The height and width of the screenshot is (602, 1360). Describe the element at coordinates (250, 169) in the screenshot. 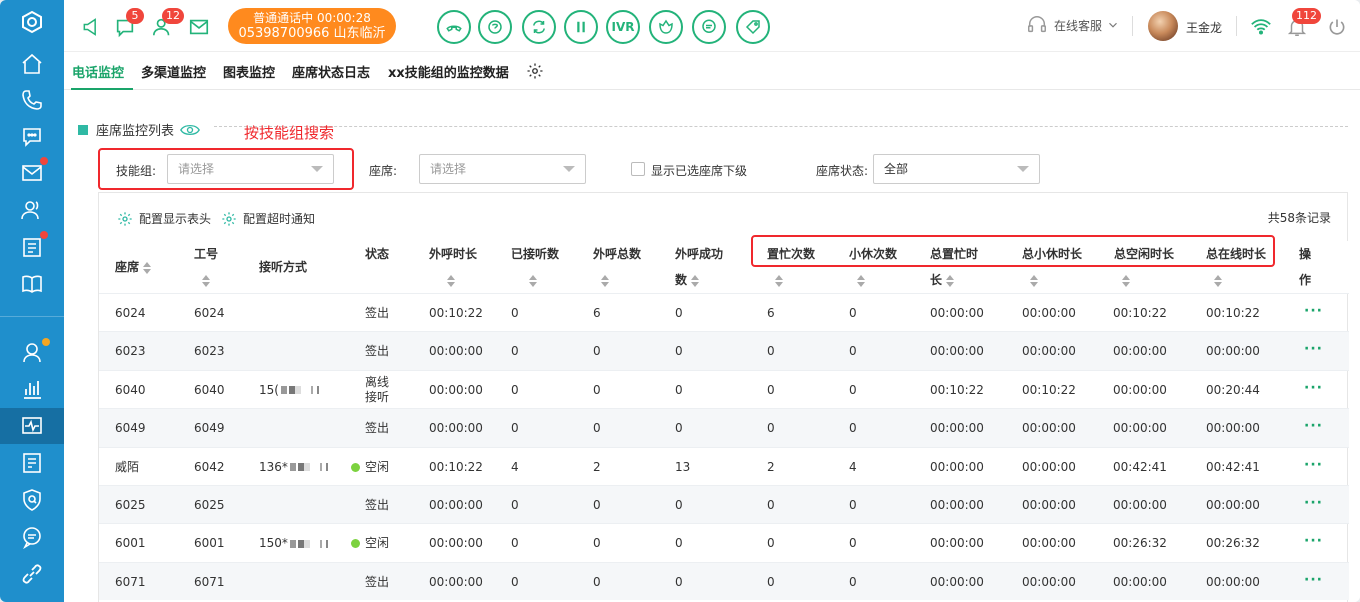

I see `skill-group-select: 请选择` at that location.